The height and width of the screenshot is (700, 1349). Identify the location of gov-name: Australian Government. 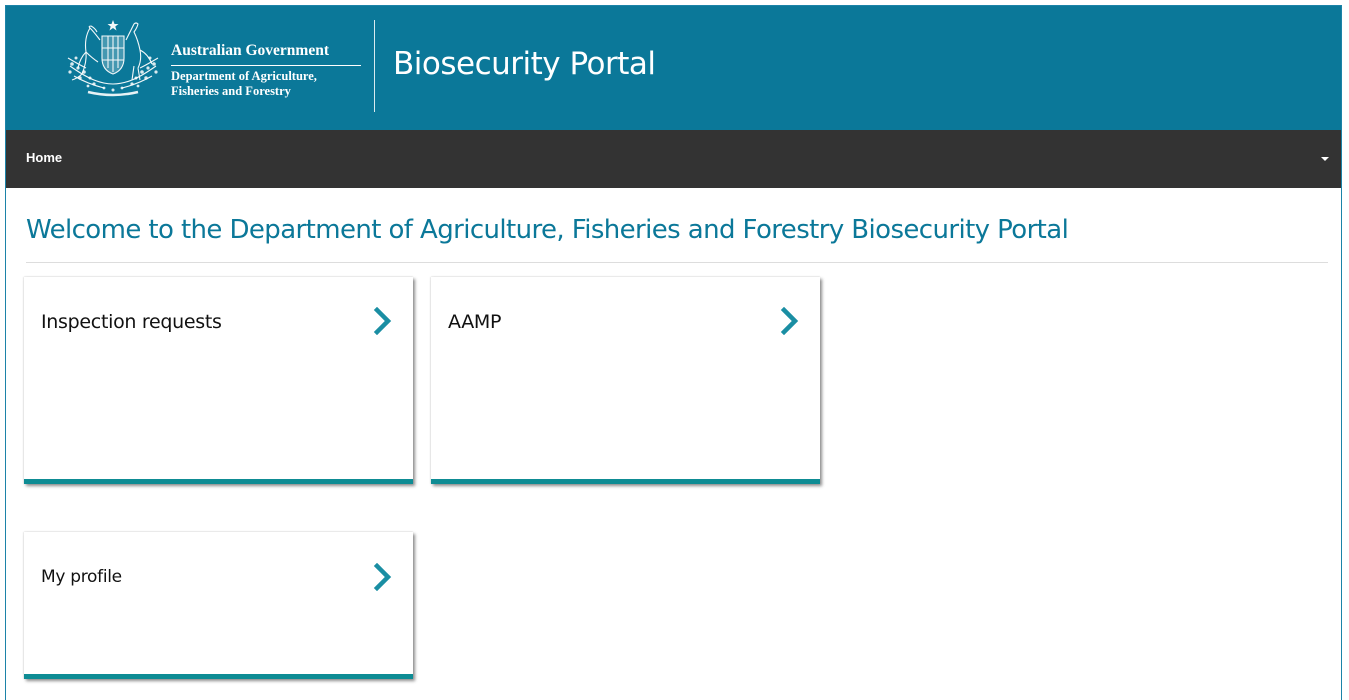
(266, 54).